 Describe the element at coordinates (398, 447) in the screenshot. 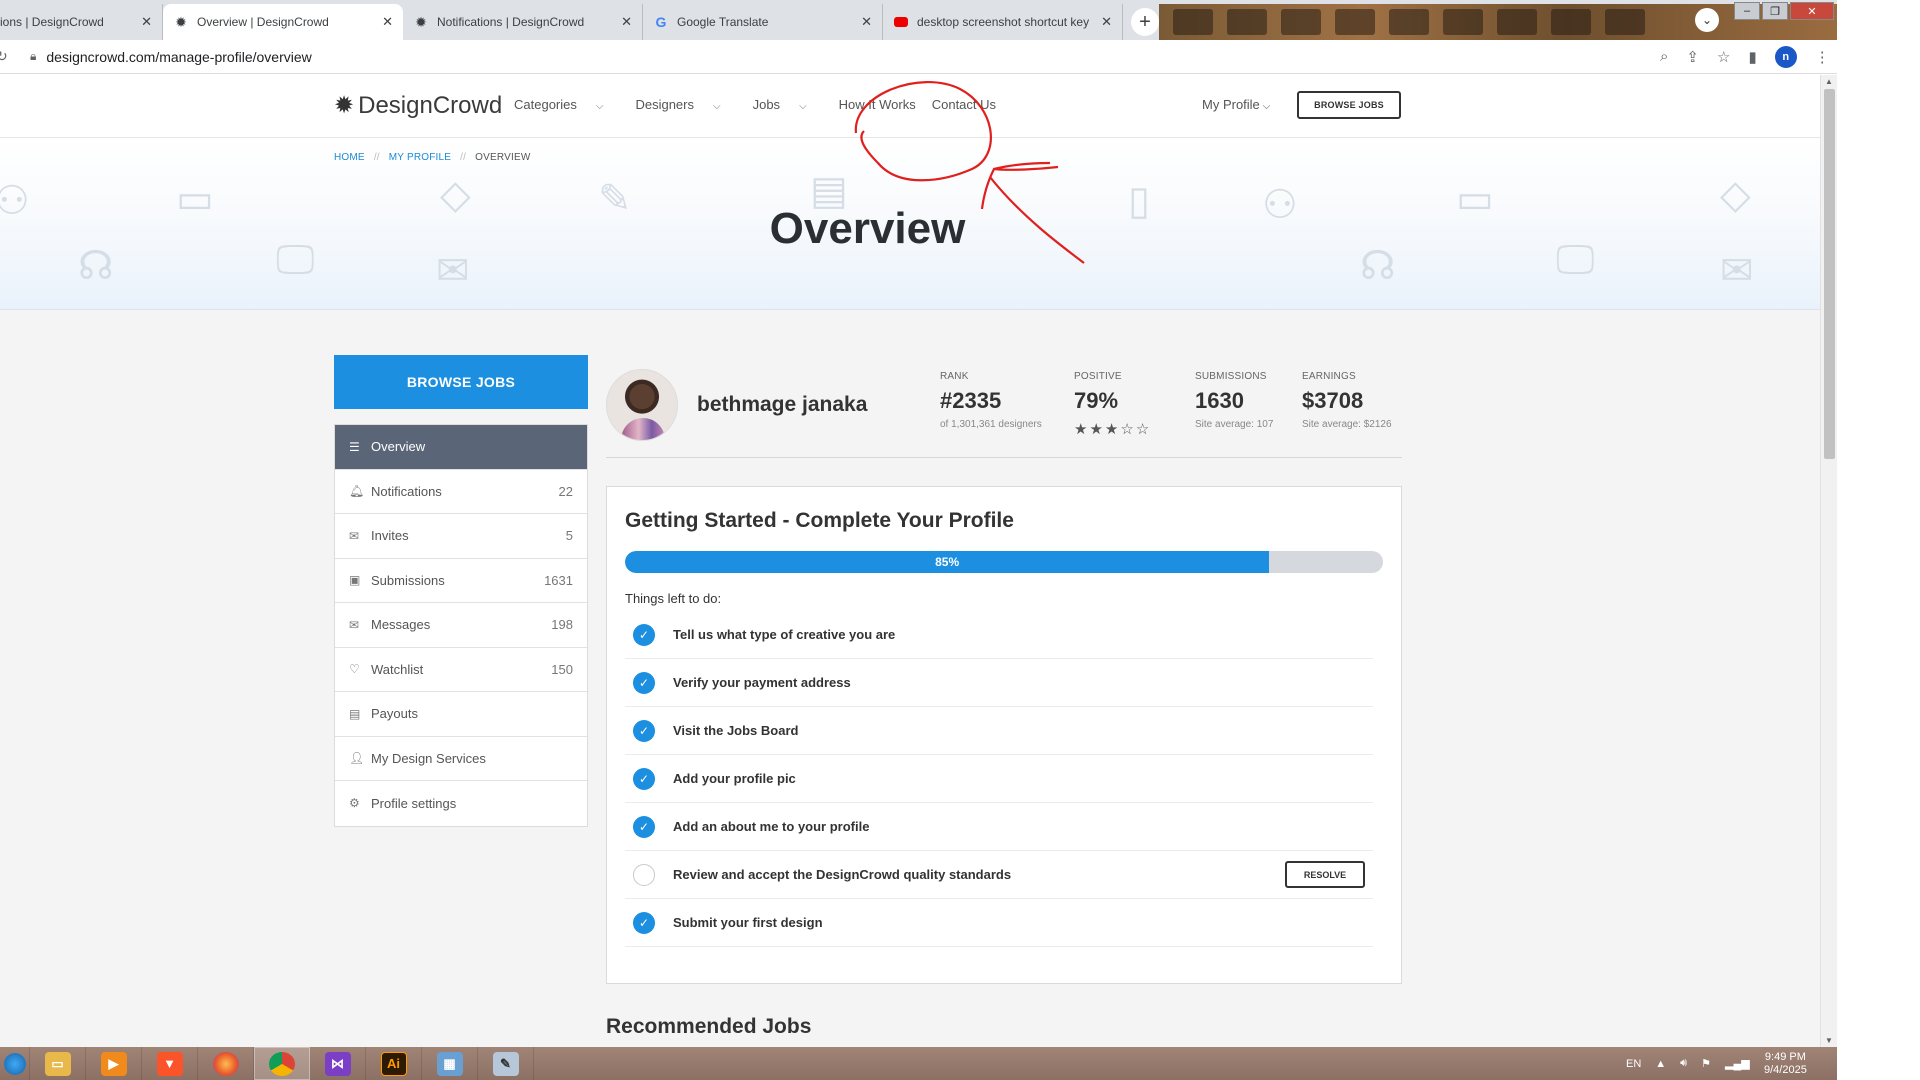

I see `sidebar-item-label: Overview` at that location.